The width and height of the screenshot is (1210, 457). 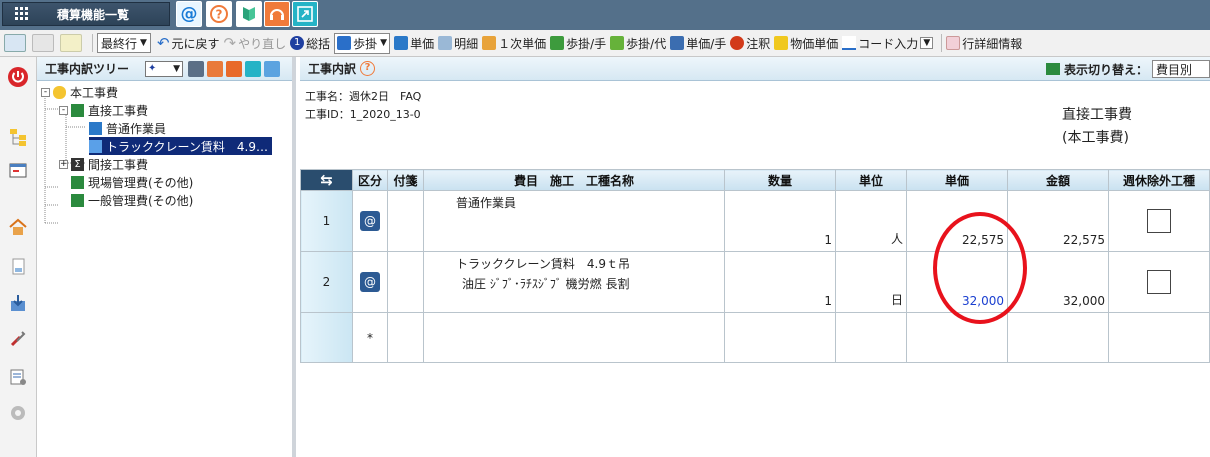 I want to click on tree-tool-open-folder-icon, so click(x=234, y=68).